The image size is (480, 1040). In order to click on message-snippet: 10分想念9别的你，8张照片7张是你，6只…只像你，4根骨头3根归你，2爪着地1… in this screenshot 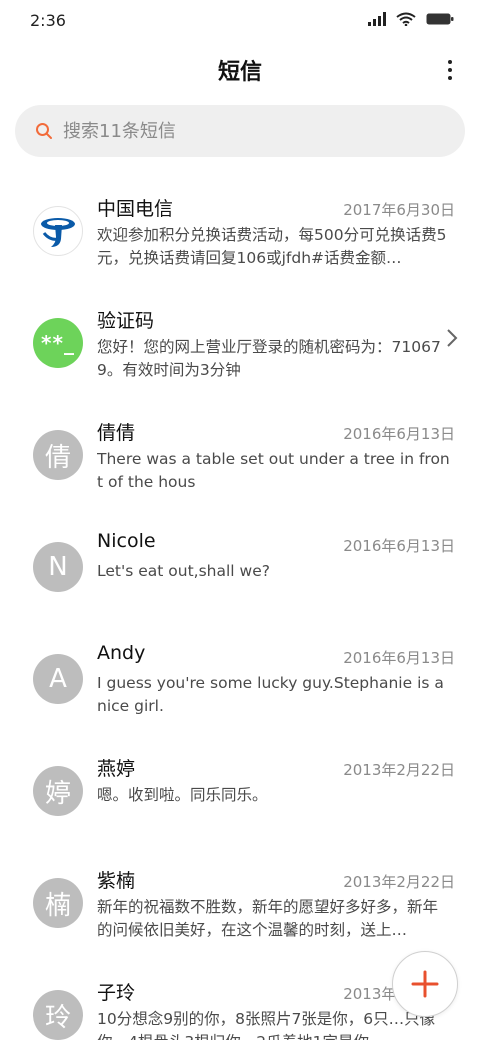, I will do `click(266, 1025)`.